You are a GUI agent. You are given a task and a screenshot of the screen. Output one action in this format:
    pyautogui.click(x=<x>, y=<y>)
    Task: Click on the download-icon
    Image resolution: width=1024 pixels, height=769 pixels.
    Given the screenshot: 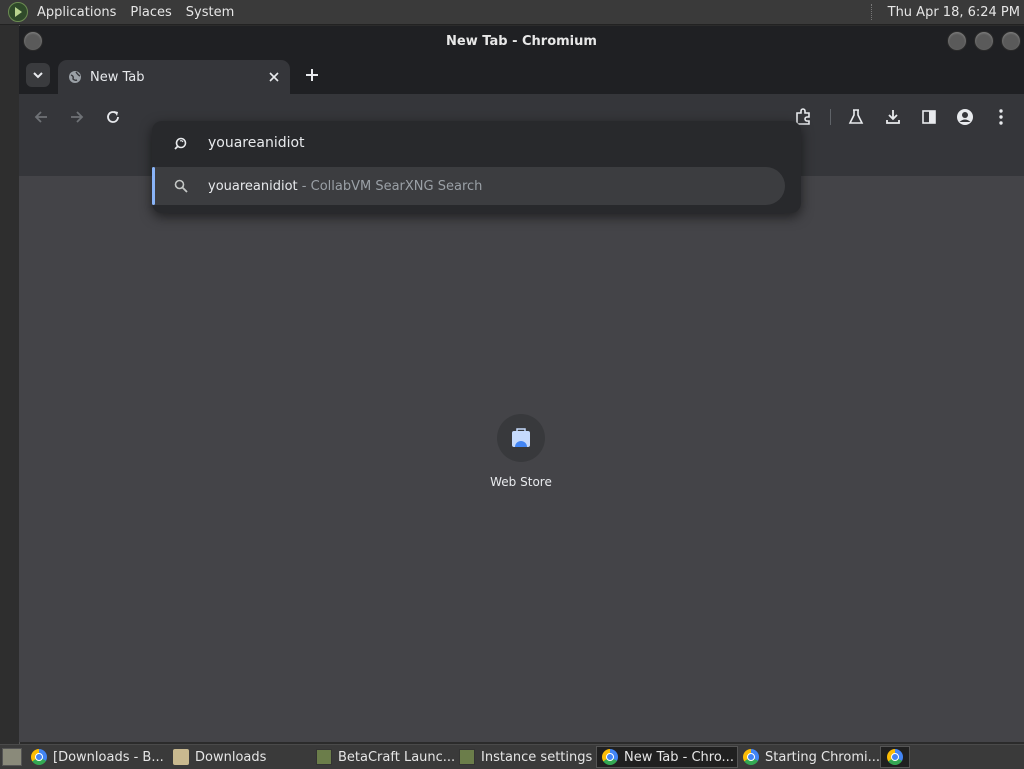 What is the action you would take?
    pyautogui.click(x=893, y=117)
    